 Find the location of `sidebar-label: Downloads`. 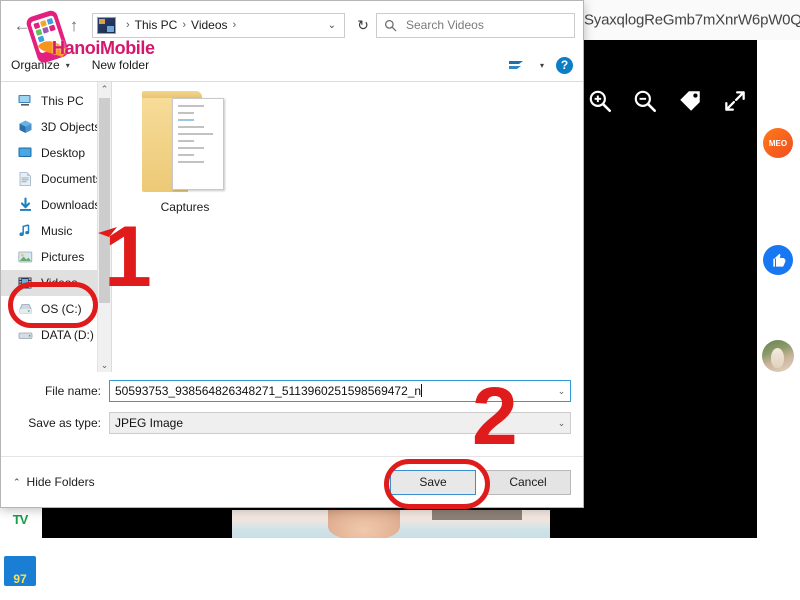

sidebar-label: Downloads is located at coordinates (71, 205).